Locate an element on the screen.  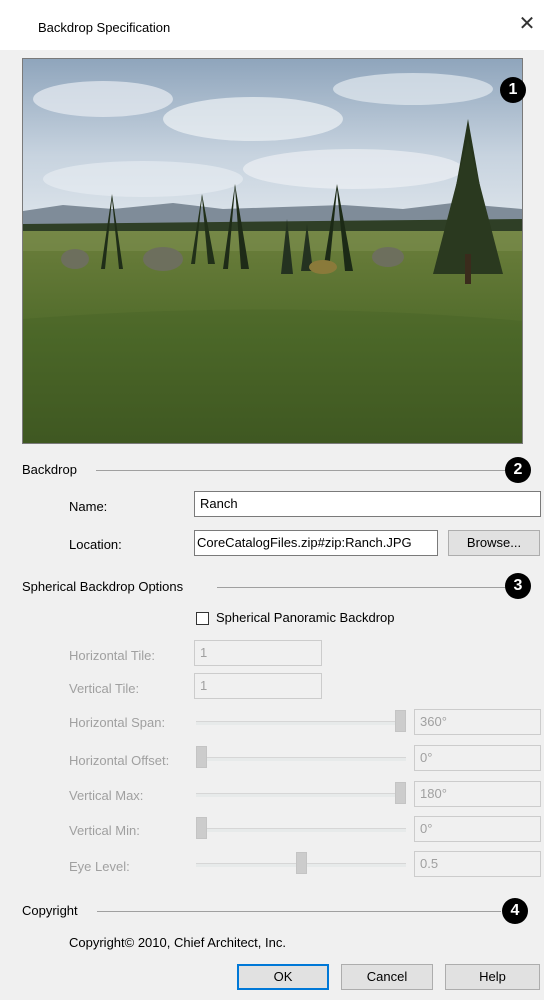
spherical-panoramic-label: Spherical Panoramic Backdrop is located at coordinates (305, 617).